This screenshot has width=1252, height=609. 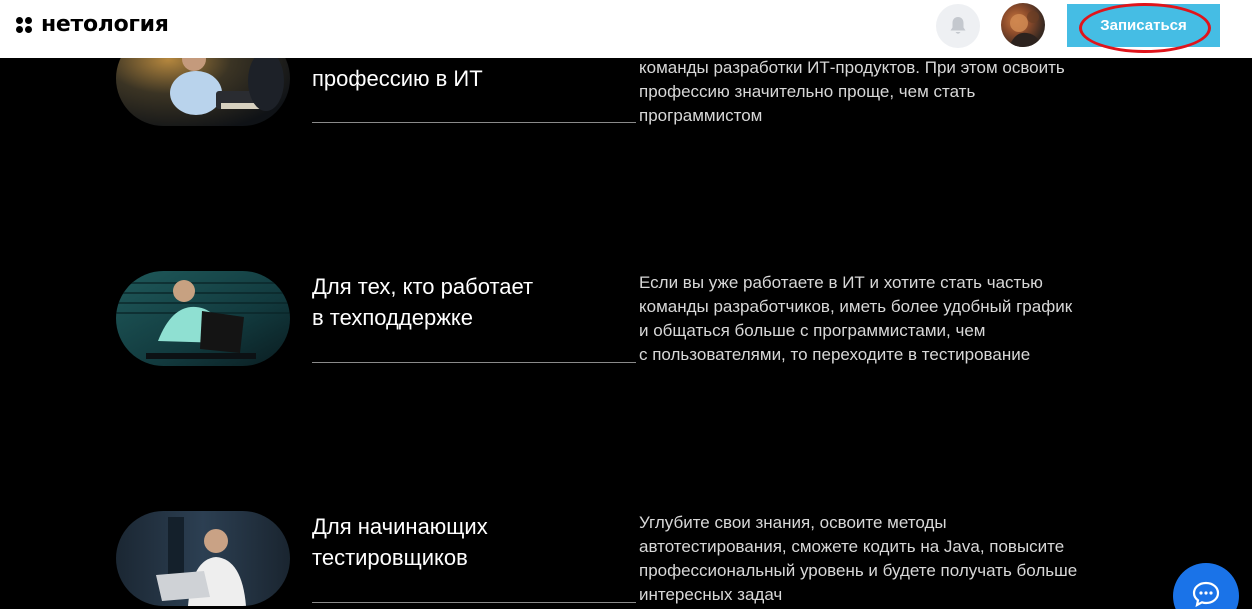 What do you see at coordinates (24, 25) in the screenshot?
I see `logo-icon` at bounding box center [24, 25].